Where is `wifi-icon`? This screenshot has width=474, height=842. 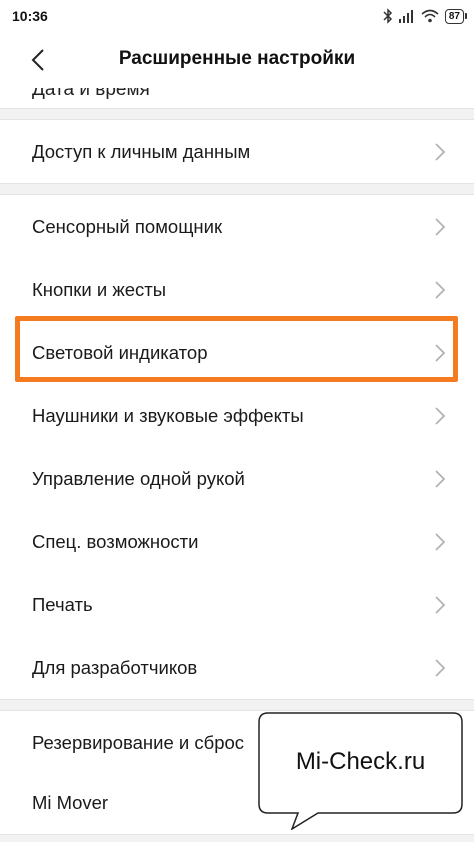 wifi-icon is located at coordinates (430, 16).